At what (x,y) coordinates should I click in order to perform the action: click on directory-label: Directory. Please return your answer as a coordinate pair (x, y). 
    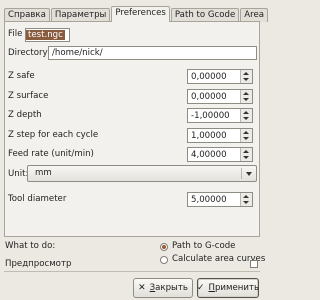
    Looking at the image, I should click on (28, 53).